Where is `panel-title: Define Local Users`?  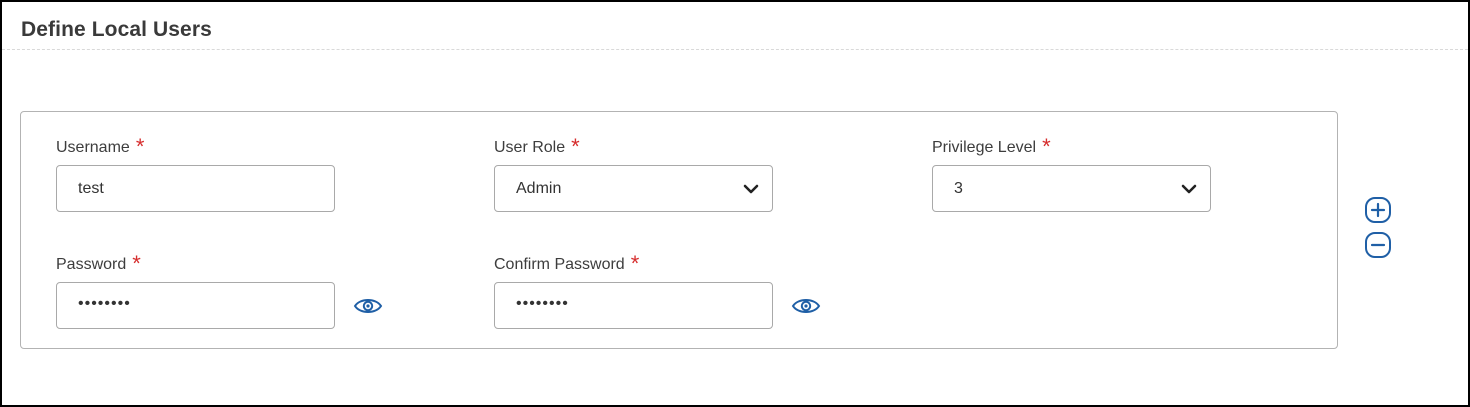
panel-title: Define Local Users is located at coordinates (116, 29).